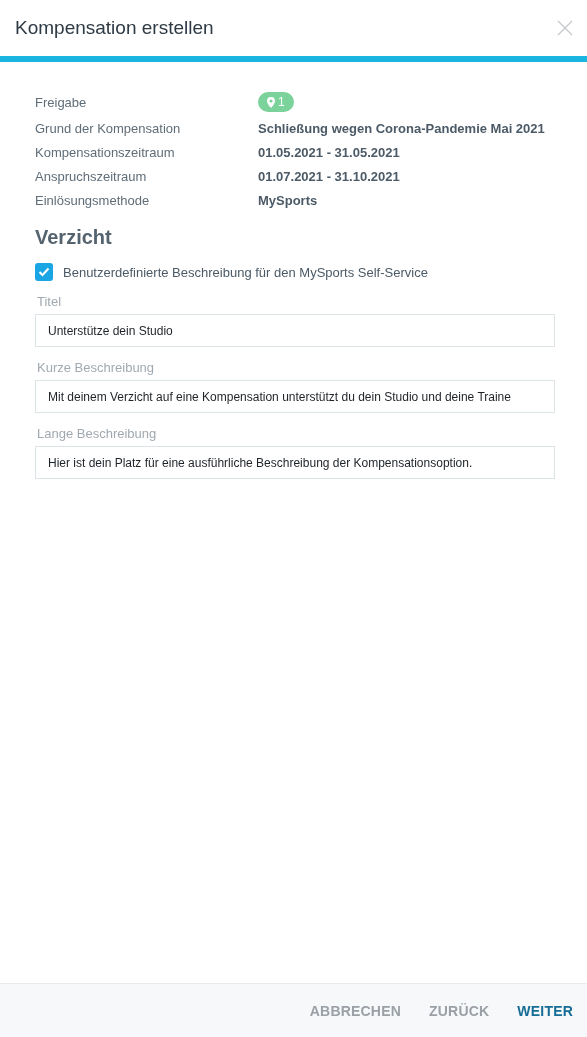  I want to click on next-button: WEITER, so click(545, 1010).